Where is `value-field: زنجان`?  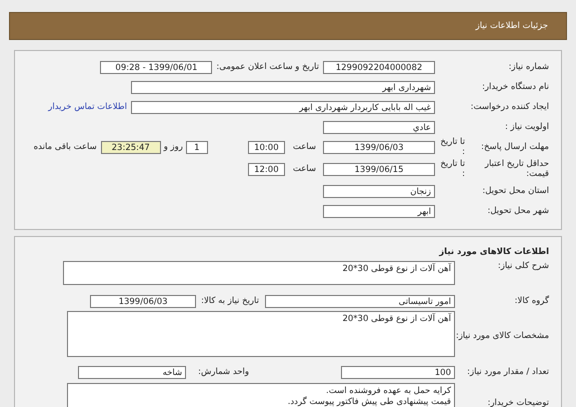 value-field: زنجان is located at coordinates (379, 191).